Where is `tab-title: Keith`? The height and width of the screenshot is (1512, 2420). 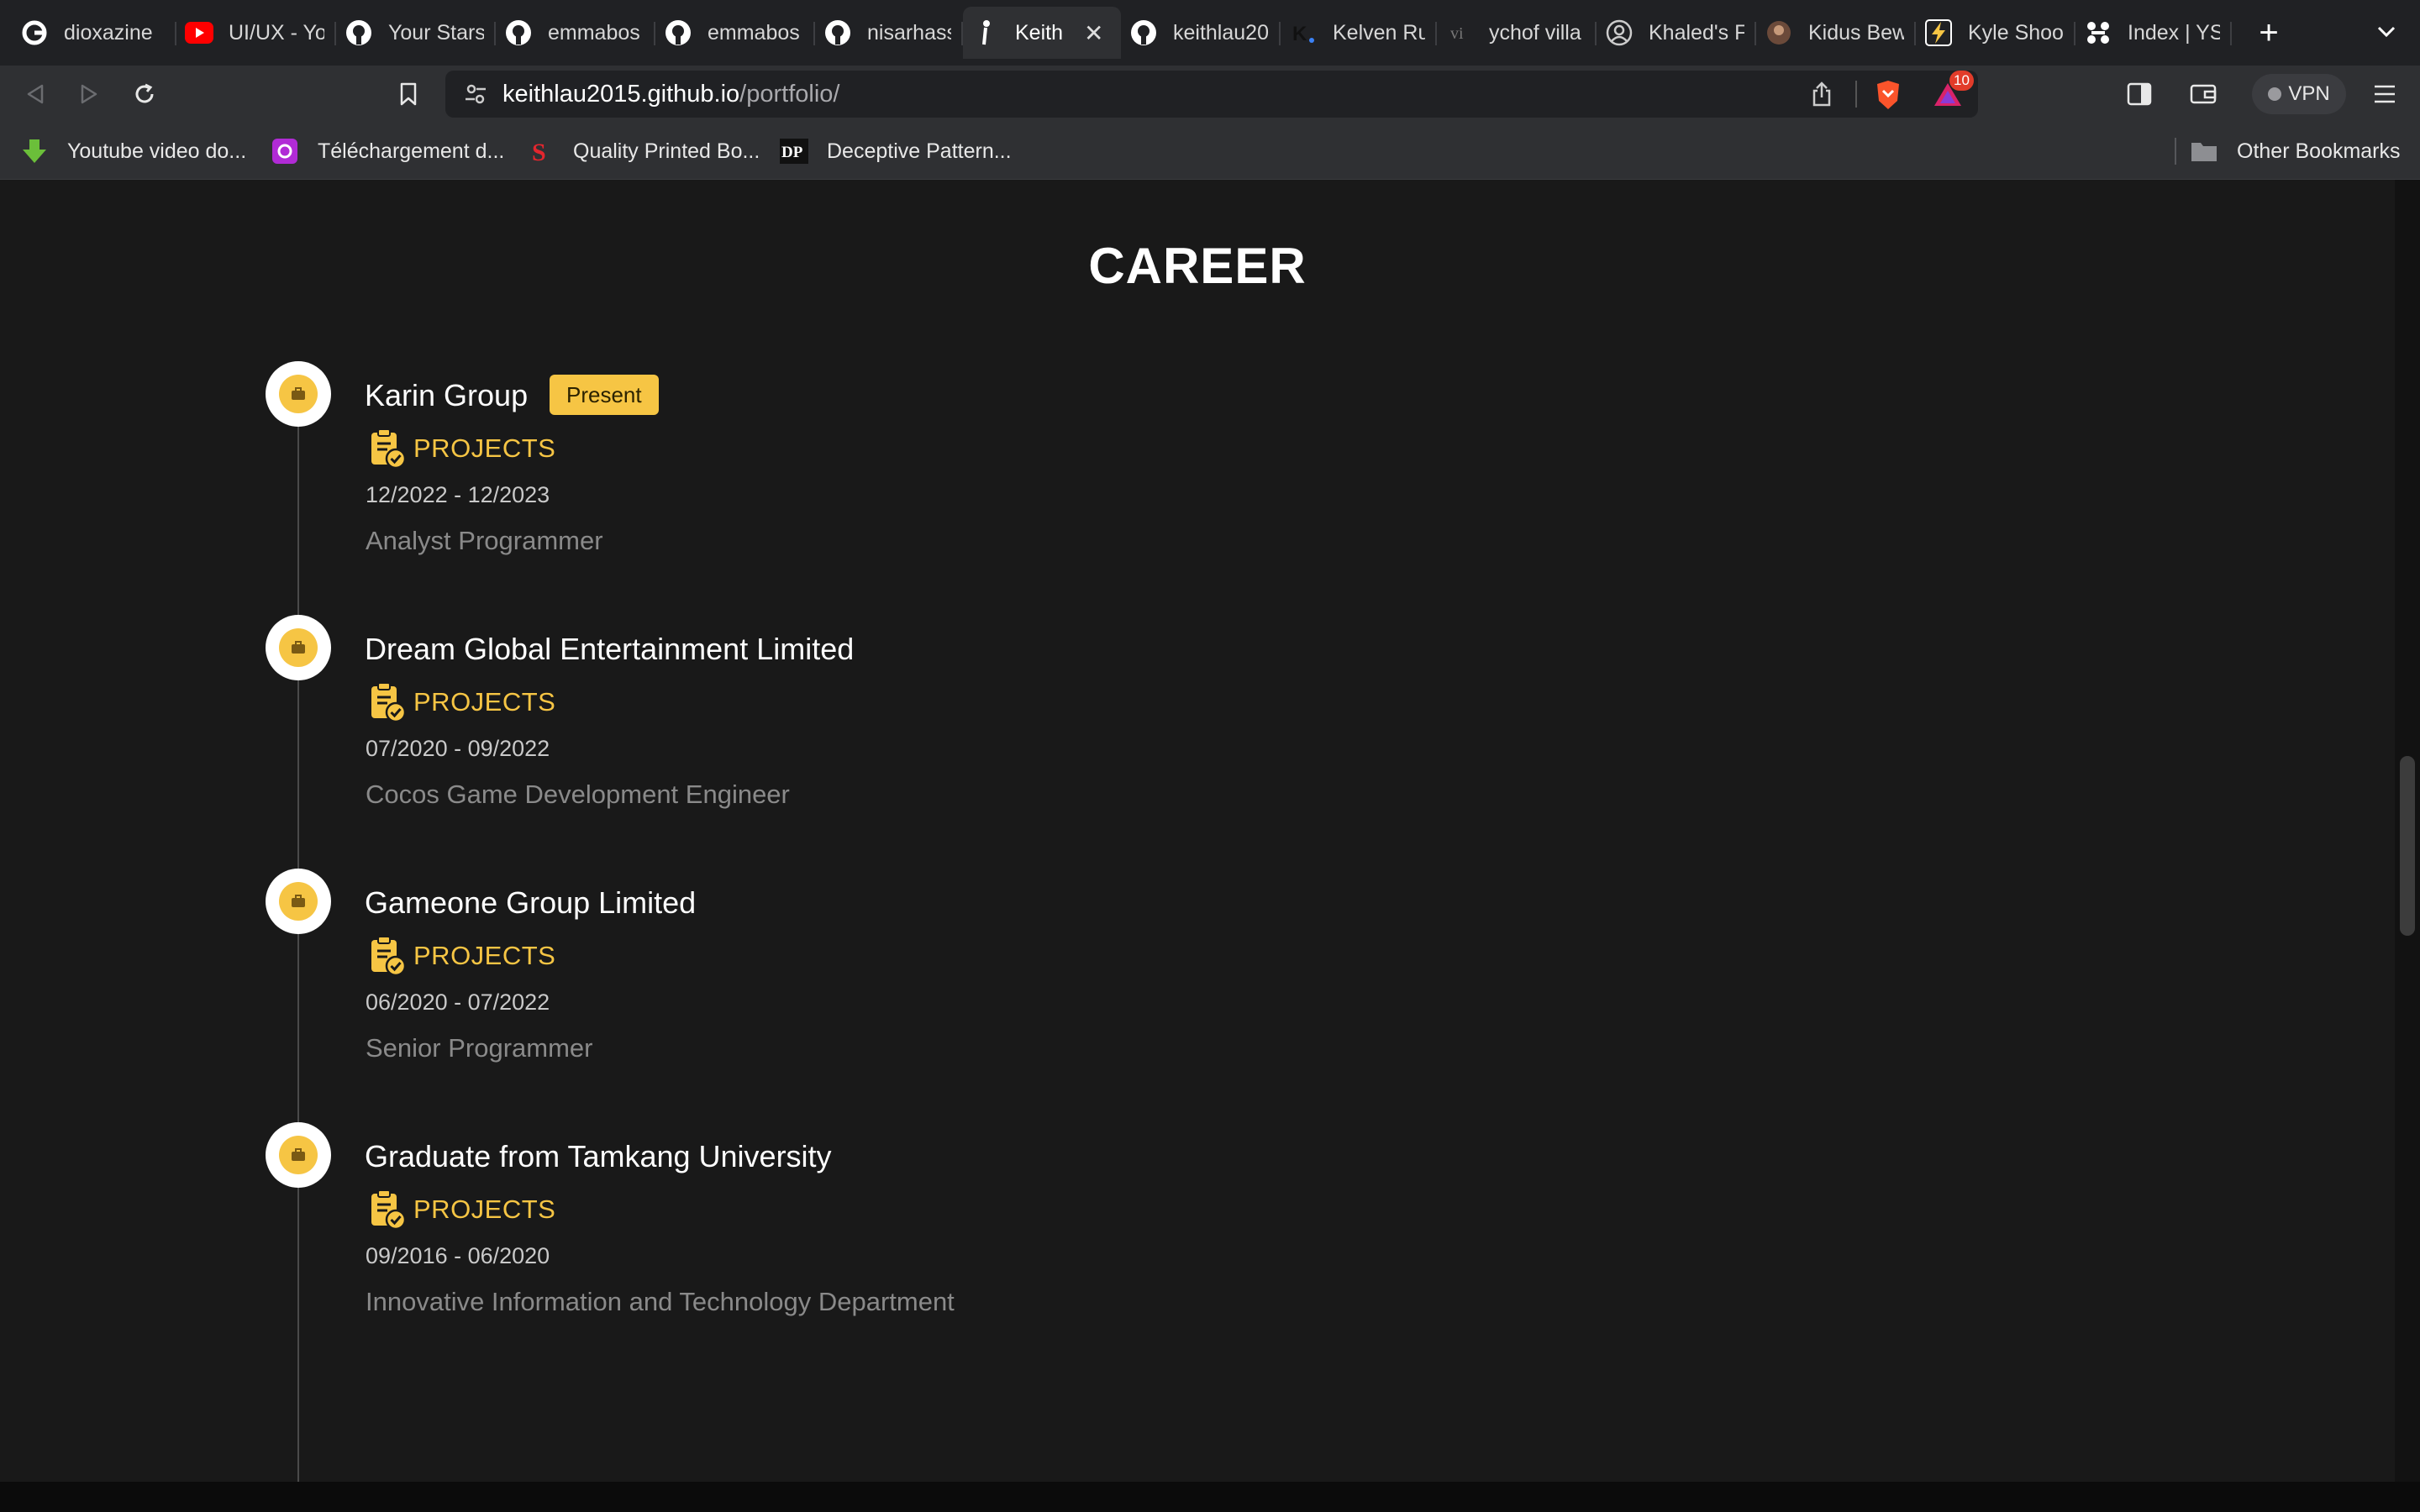
tab-title: Keith is located at coordinates (1039, 32).